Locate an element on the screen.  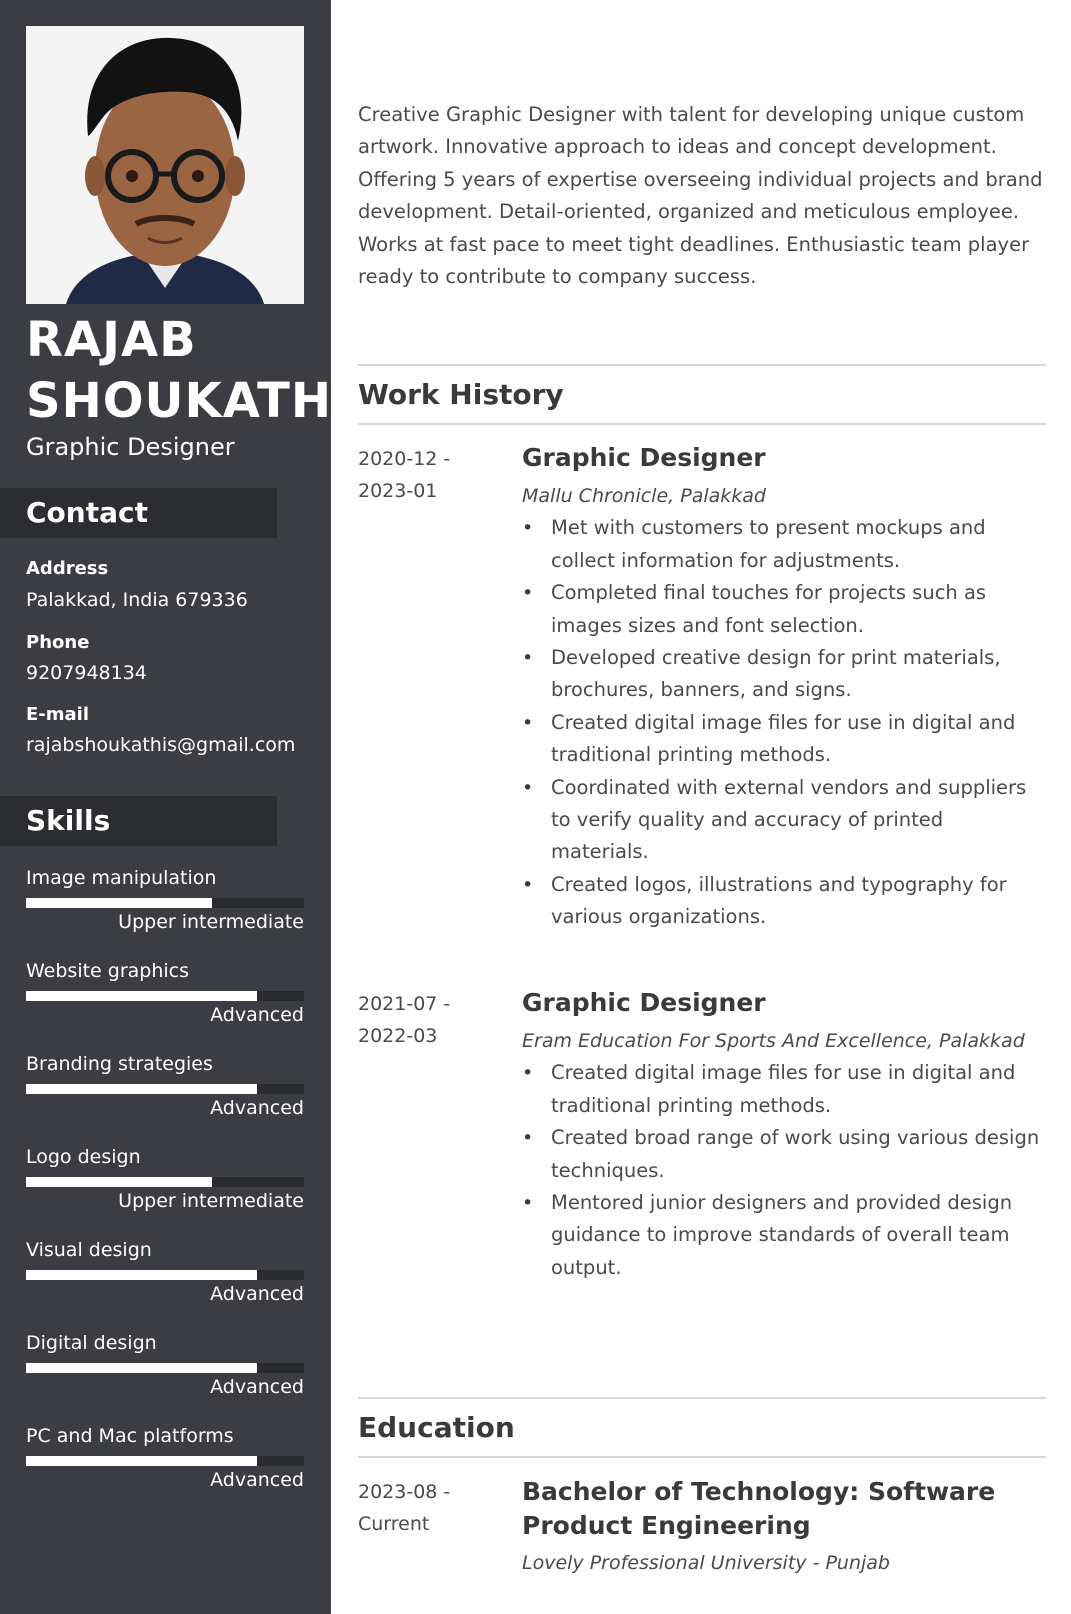
skills-header: Skills is located at coordinates (138, 821).